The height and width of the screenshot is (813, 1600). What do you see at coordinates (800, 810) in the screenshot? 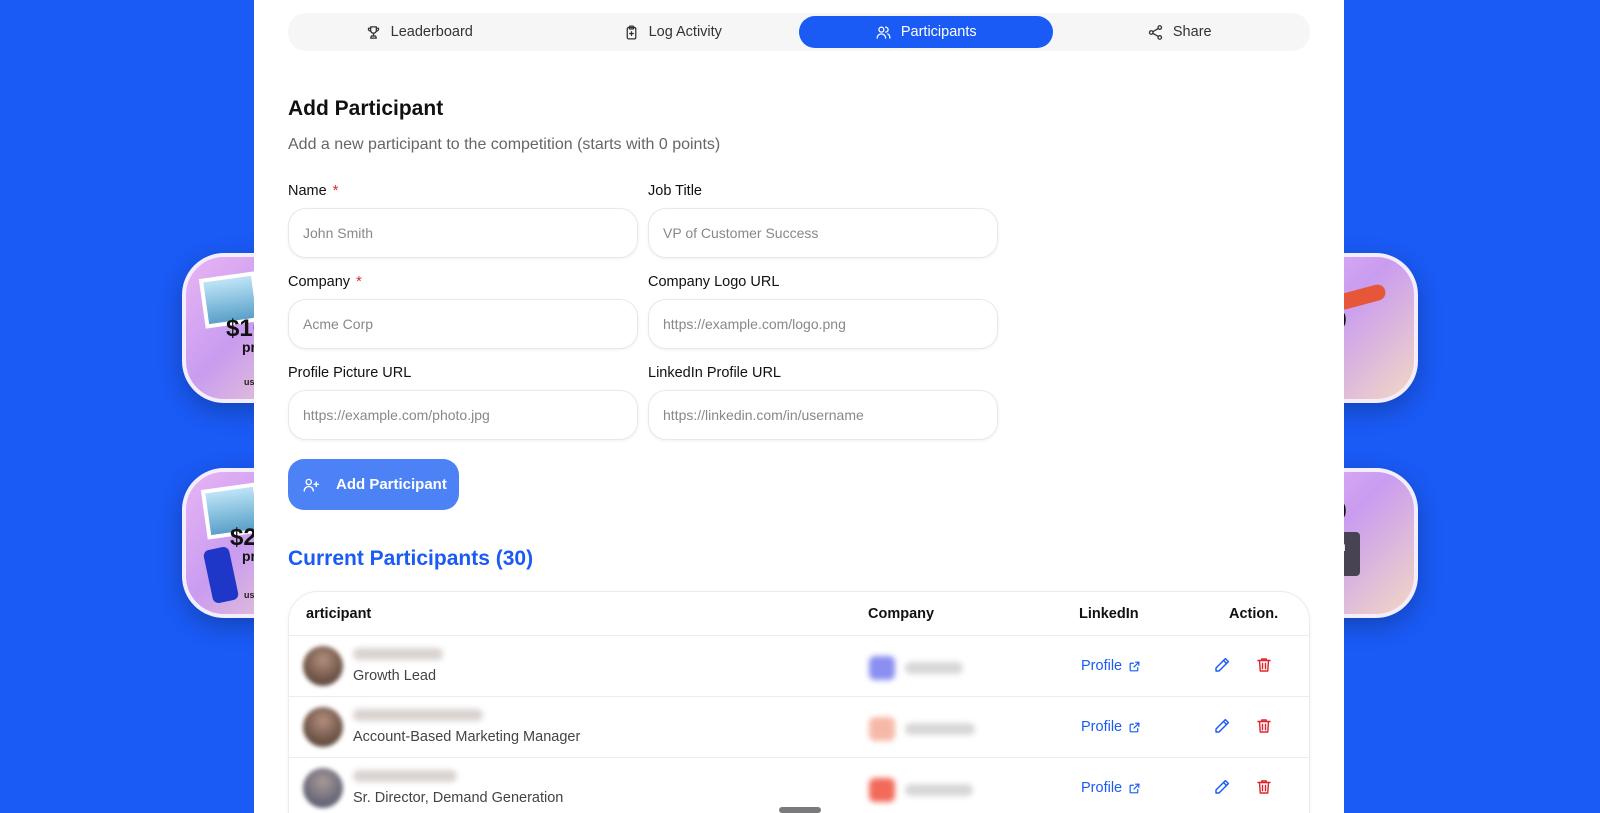
I see `scroll-handle` at bounding box center [800, 810].